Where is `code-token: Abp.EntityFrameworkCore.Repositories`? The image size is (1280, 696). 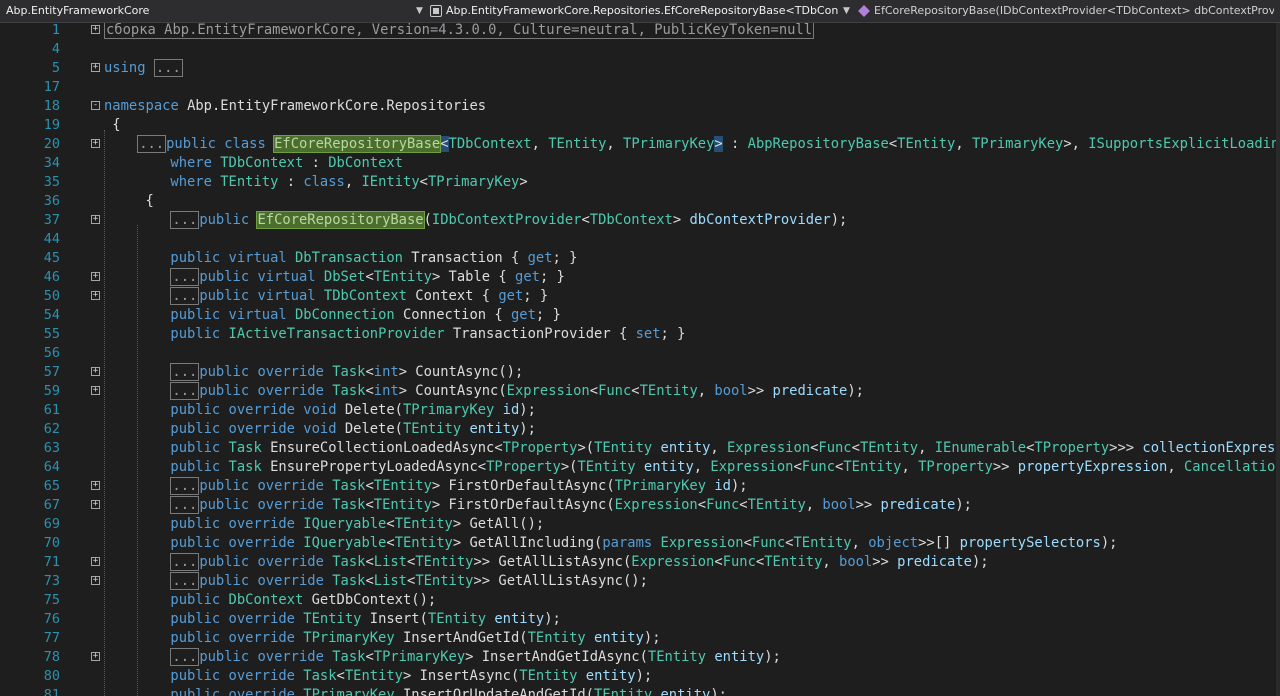 code-token: Abp.EntityFrameworkCore.Repositories is located at coordinates (332, 106).